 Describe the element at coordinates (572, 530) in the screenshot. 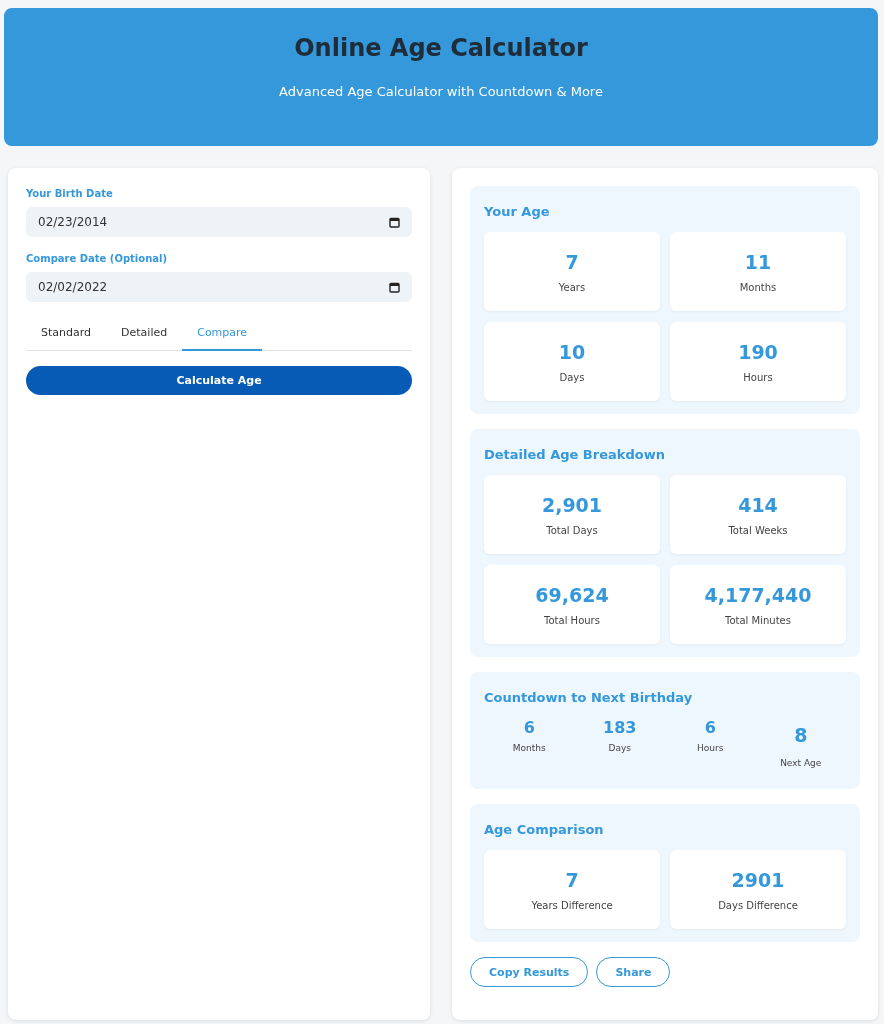

I see `stat-label: Total Days` at that location.